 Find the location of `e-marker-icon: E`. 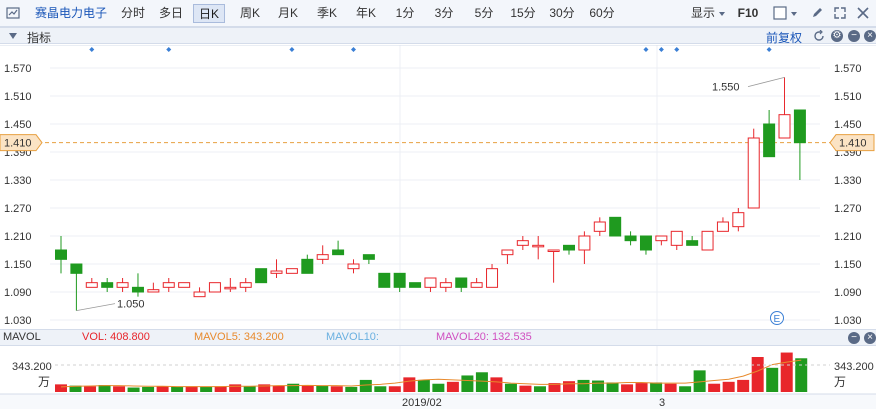

e-marker-icon: E is located at coordinates (777, 318).